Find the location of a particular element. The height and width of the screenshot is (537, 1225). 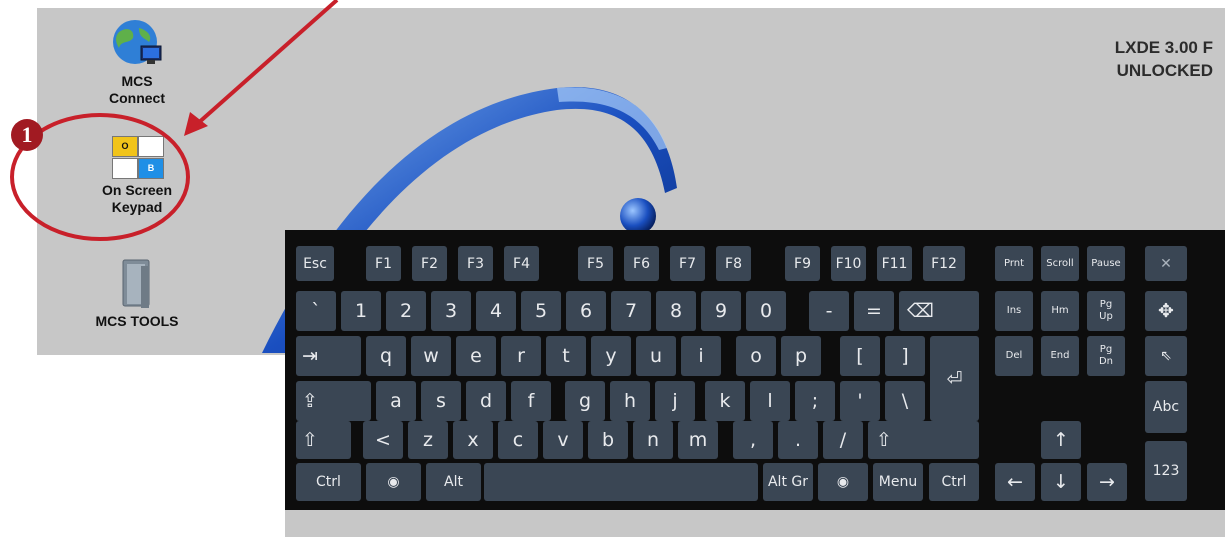

key-f7: F7 is located at coordinates (687, 263).